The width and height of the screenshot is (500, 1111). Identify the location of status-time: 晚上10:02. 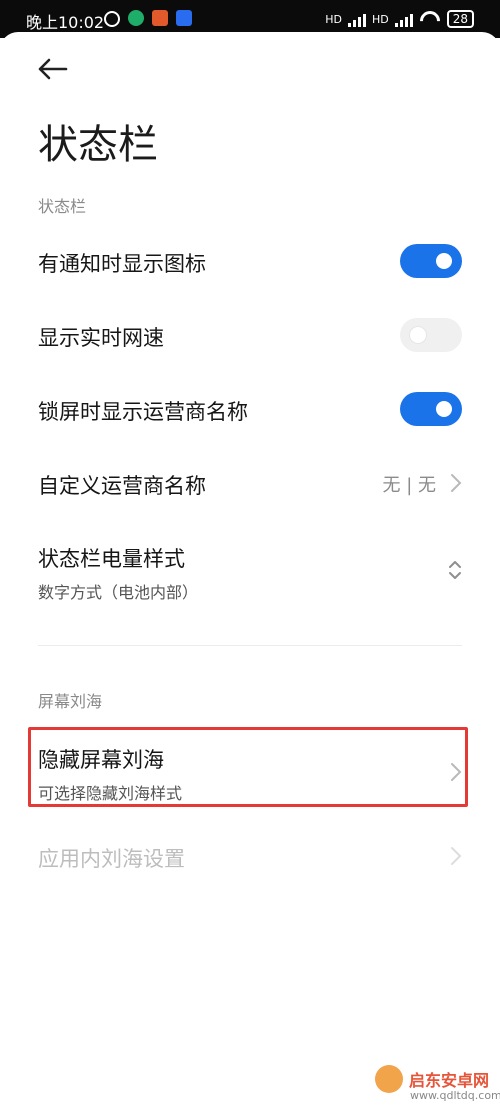
(65, 22).